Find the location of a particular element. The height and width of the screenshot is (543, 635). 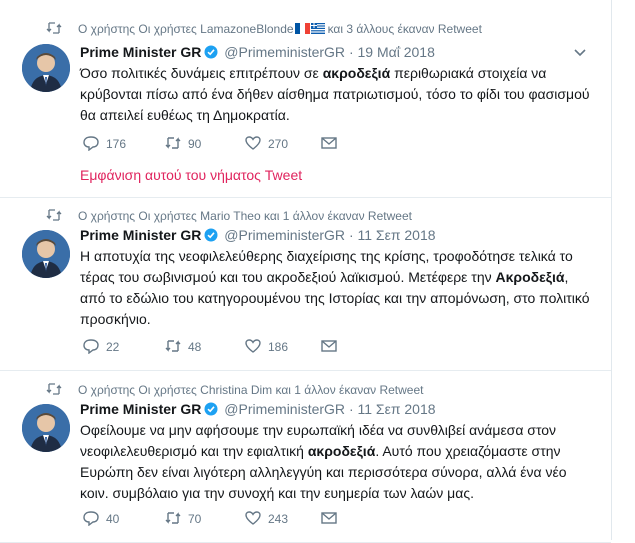

show-thread-link: Εμφάνιση αυτού του νήματος Tweet is located at coordinates (191, 175).